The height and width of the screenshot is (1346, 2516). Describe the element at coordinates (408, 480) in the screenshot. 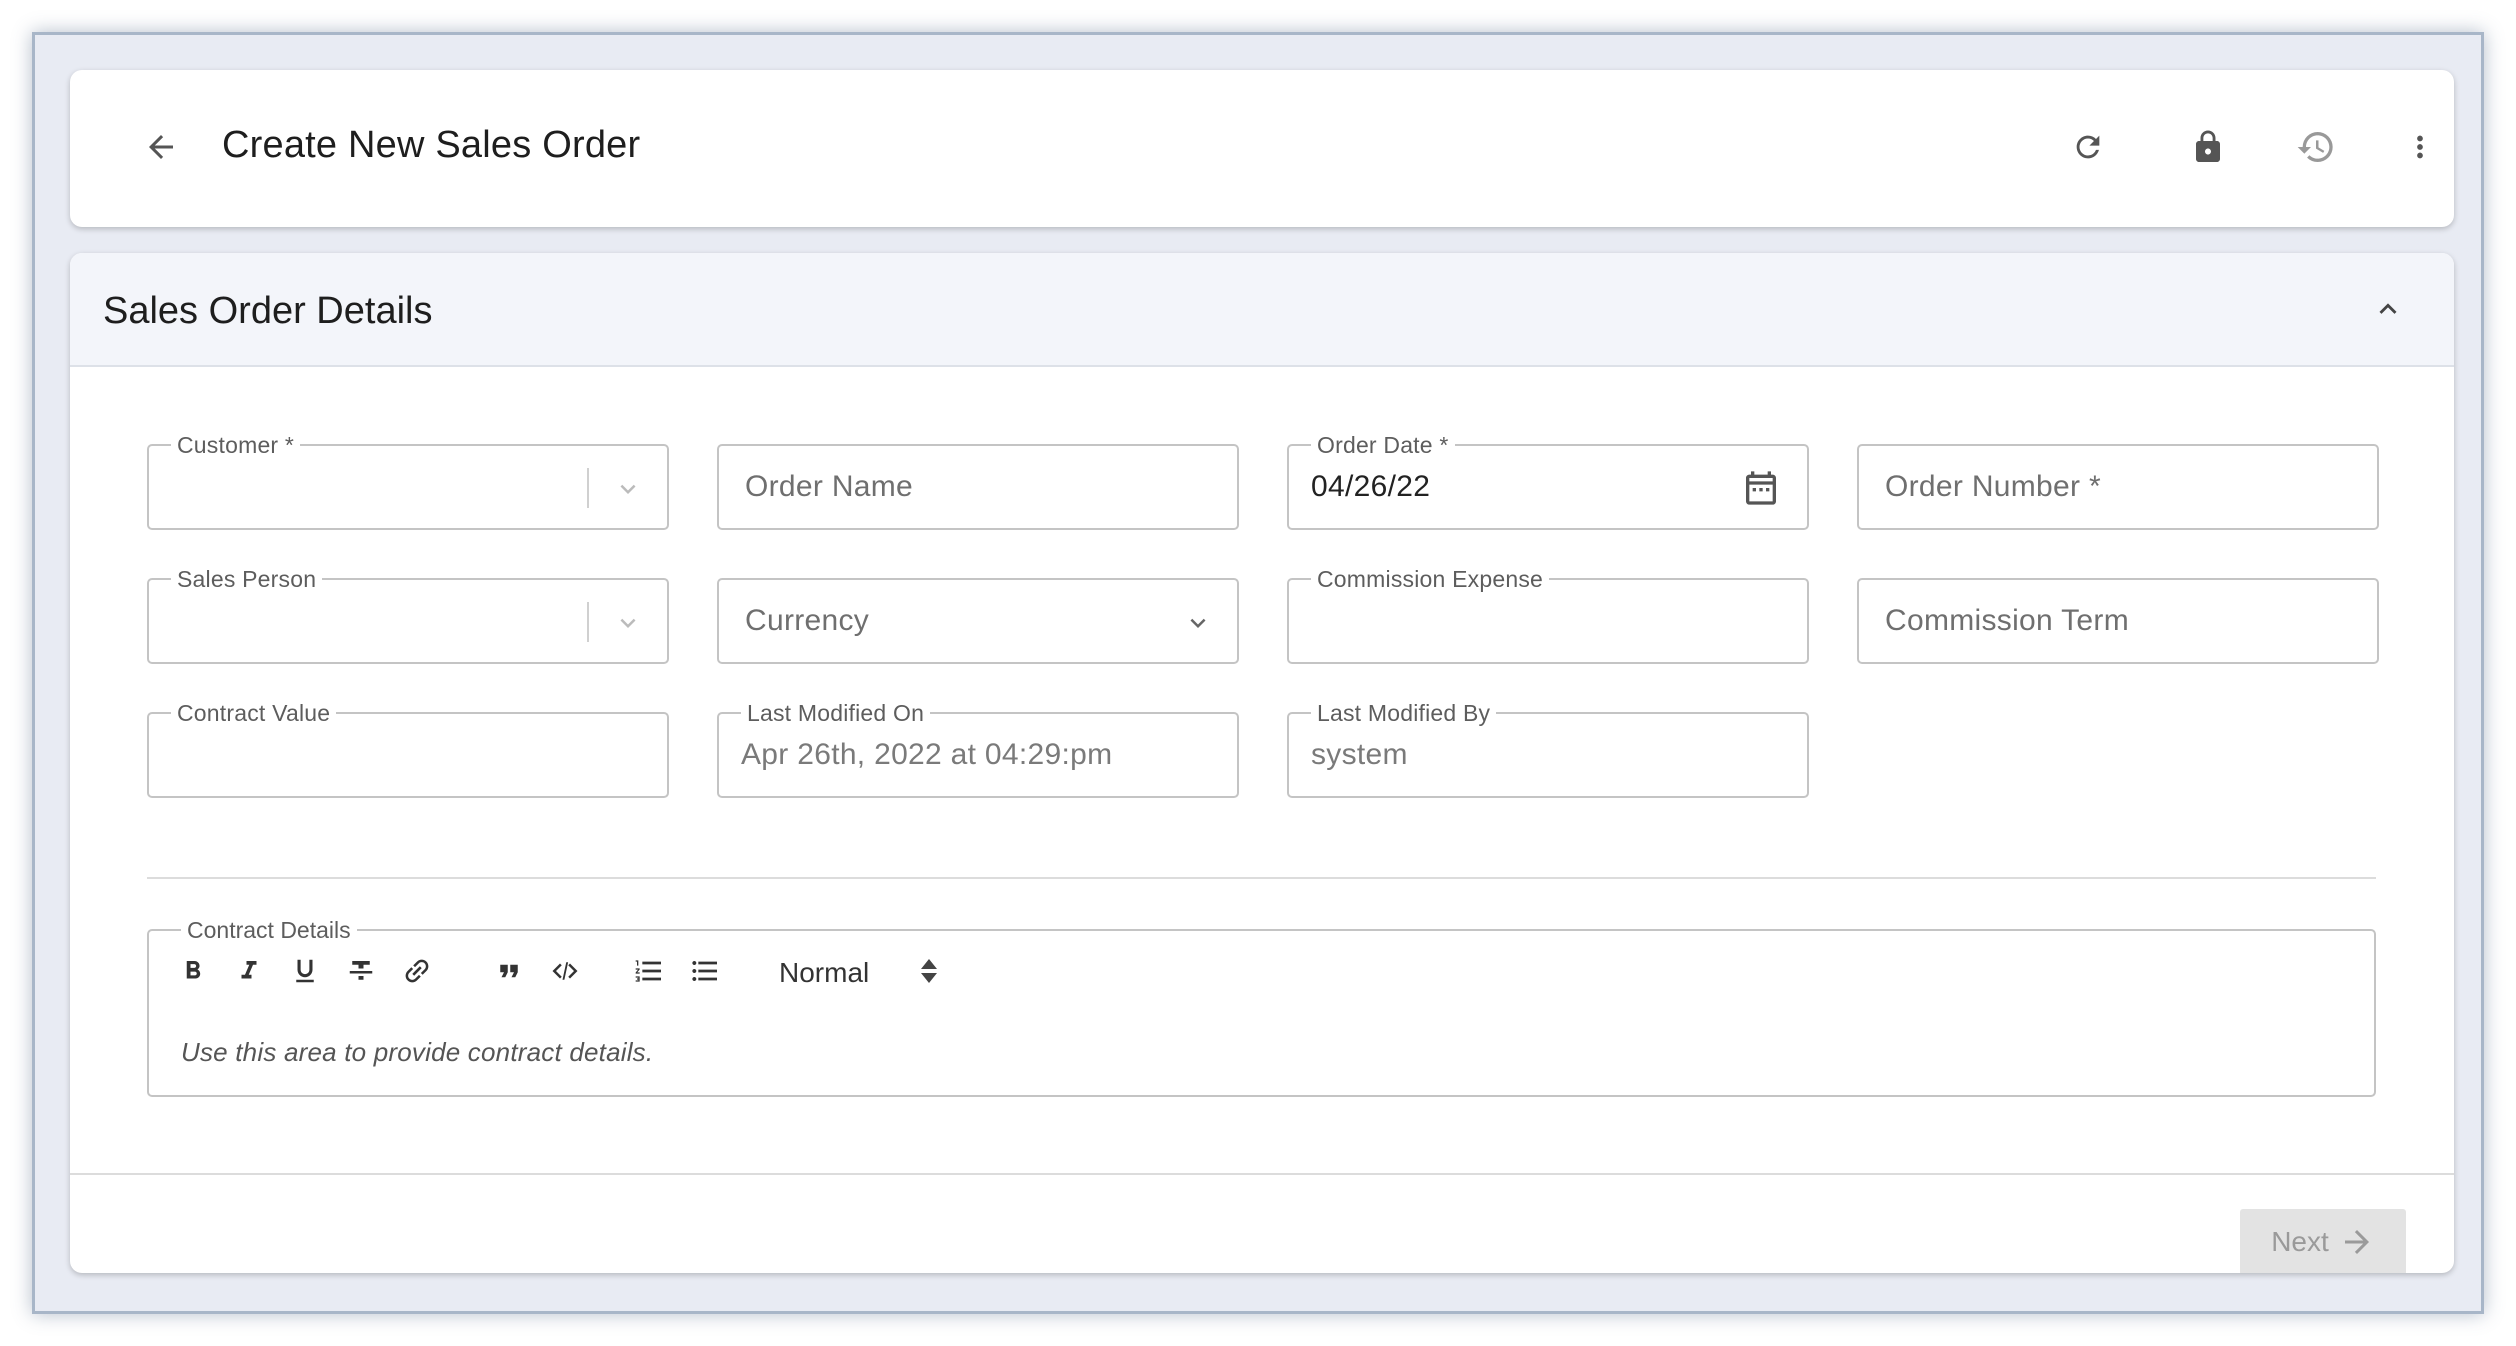

I see `customer-select: Customer *` at that location.